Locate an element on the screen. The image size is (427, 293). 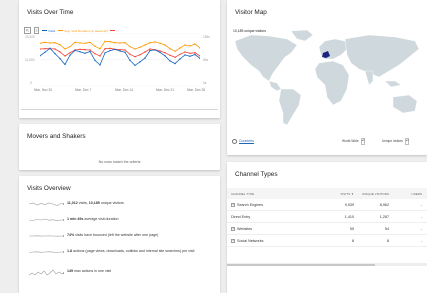
region-select: World-Wide ▴▾ is located at coordinates (353, 141).